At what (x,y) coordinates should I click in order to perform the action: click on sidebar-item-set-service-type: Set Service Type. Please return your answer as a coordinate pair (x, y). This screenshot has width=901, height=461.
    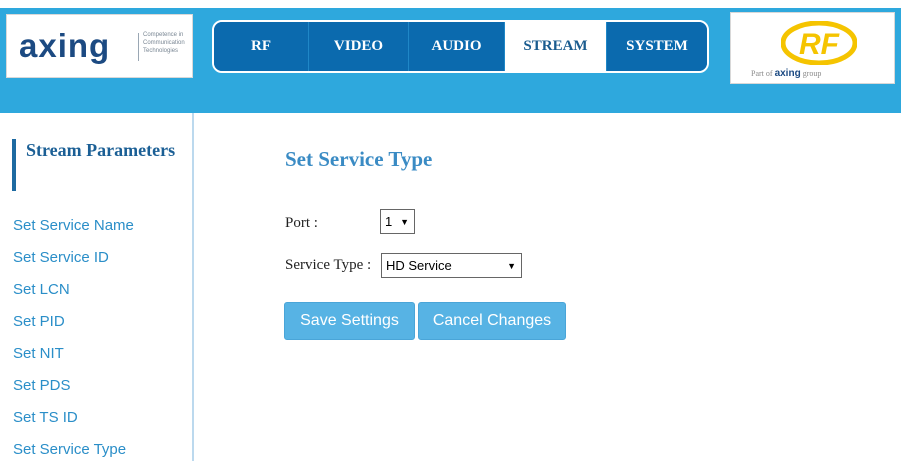
    Looking at the image, I should click on (69, 449).